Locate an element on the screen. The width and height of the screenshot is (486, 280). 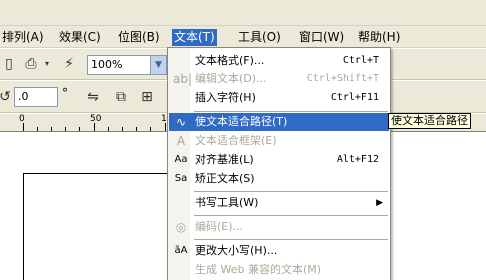
print-dropdown-icon: ▾ is located at coordinates (47, 64).